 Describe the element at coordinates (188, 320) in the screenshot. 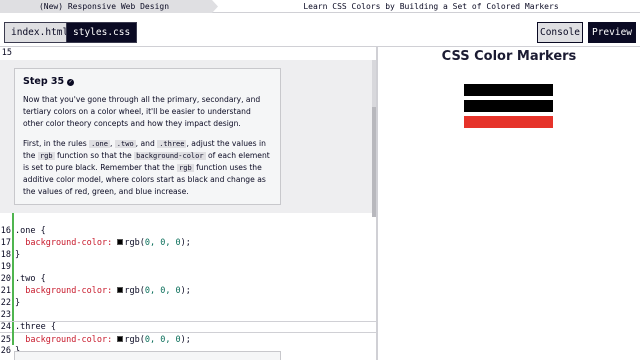

I see `code-line: 24 .three {` at that location.